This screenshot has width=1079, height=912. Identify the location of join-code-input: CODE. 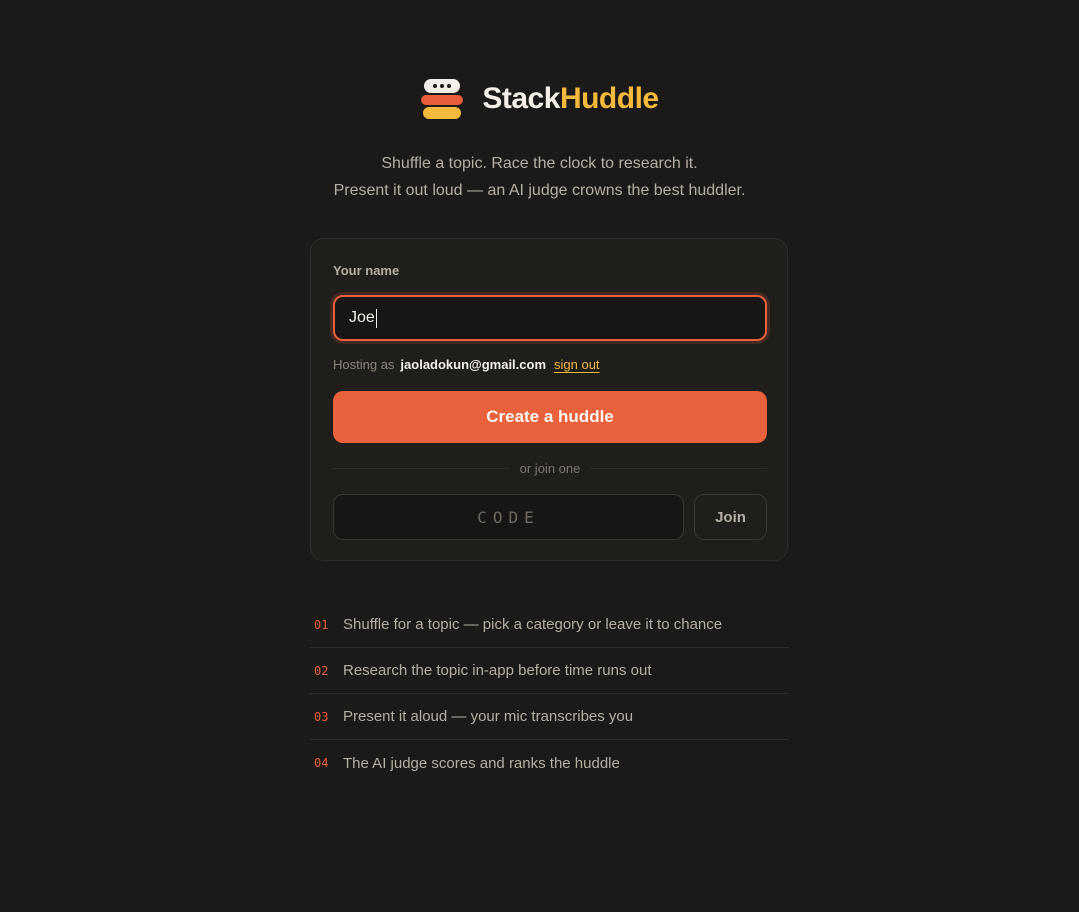
(508, 517).